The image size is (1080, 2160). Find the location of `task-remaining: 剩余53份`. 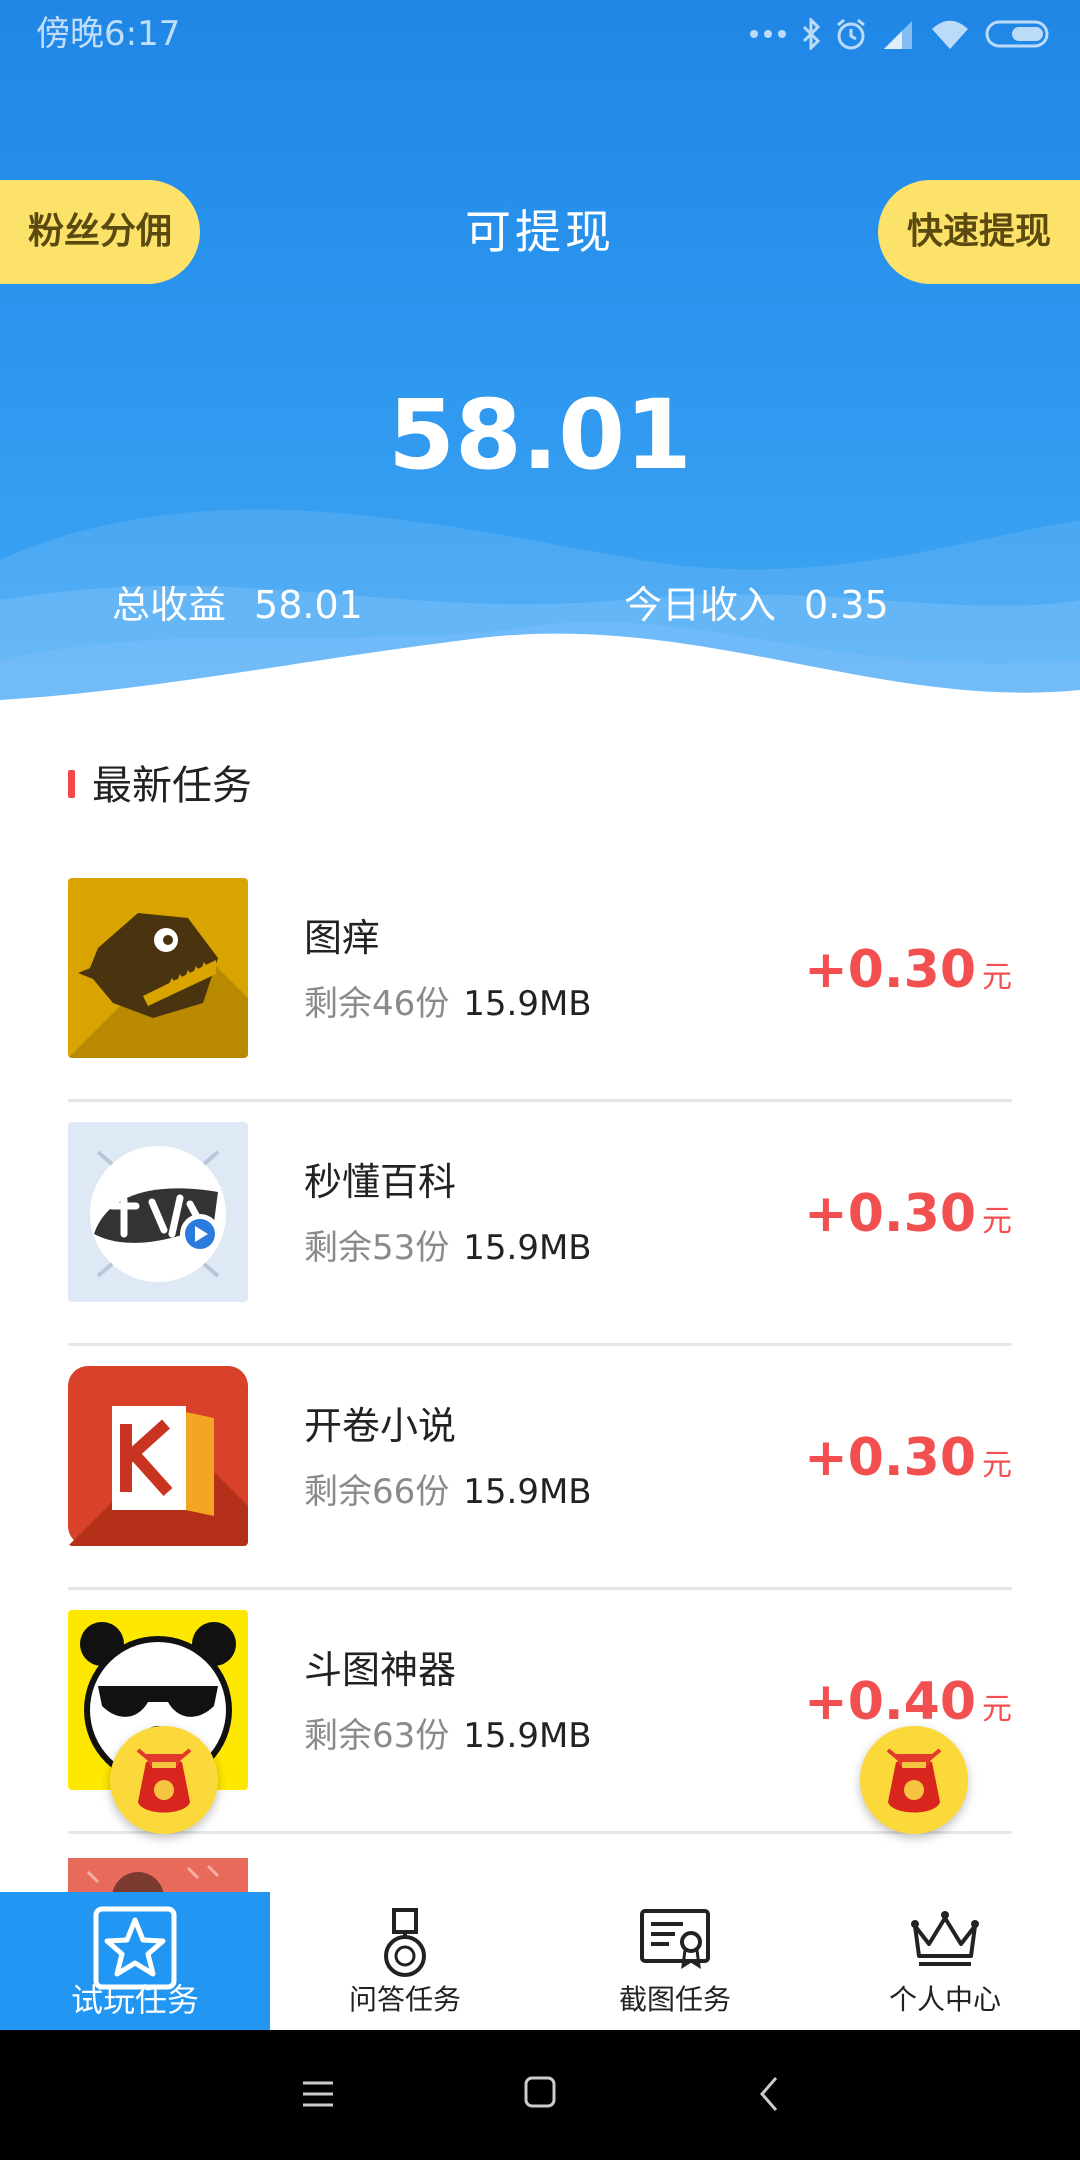

task-remaining: 剩余53份 is located at coordinates (377, 1248).